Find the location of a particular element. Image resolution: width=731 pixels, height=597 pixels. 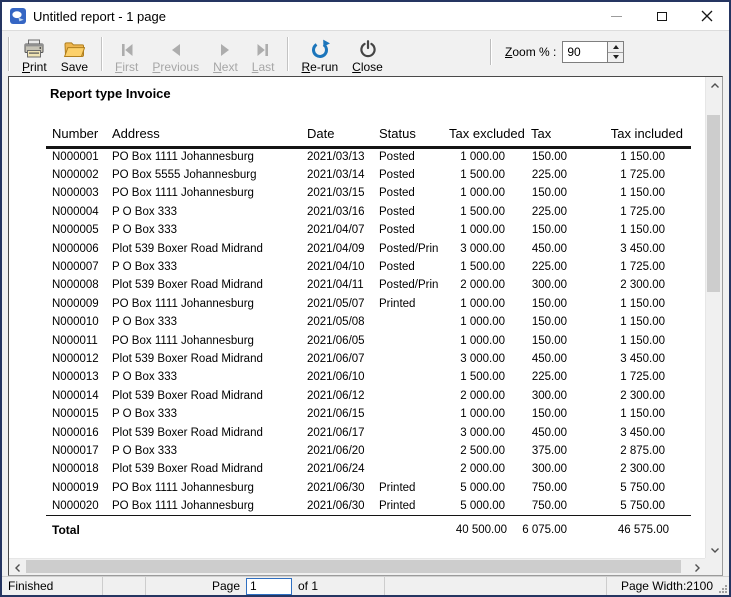

zoom-group: Zoom % : is located at coordinates (556, 52).